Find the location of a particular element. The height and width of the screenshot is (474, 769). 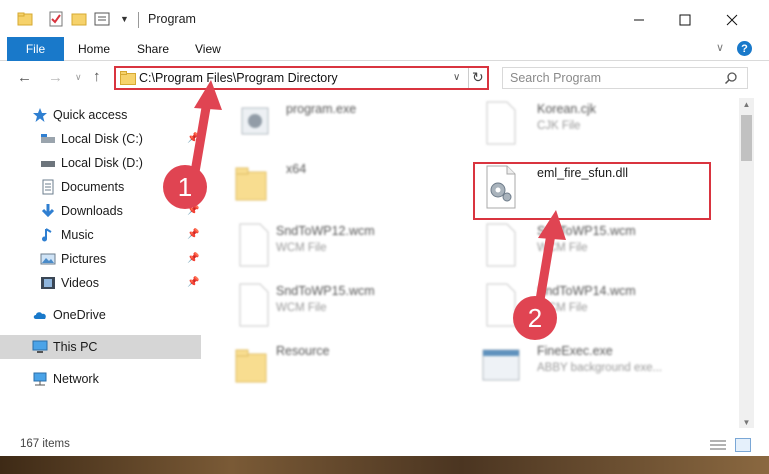

address-path: C:\Program Files\Program Directory is located at coordinates (238, 78).